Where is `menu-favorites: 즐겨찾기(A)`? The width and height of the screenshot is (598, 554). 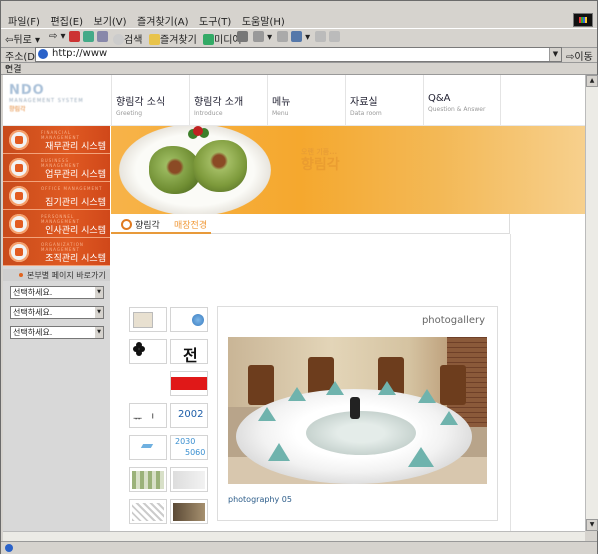 menu-favorites: 즐겨찾기(A) is located at coordinates (159, 20).